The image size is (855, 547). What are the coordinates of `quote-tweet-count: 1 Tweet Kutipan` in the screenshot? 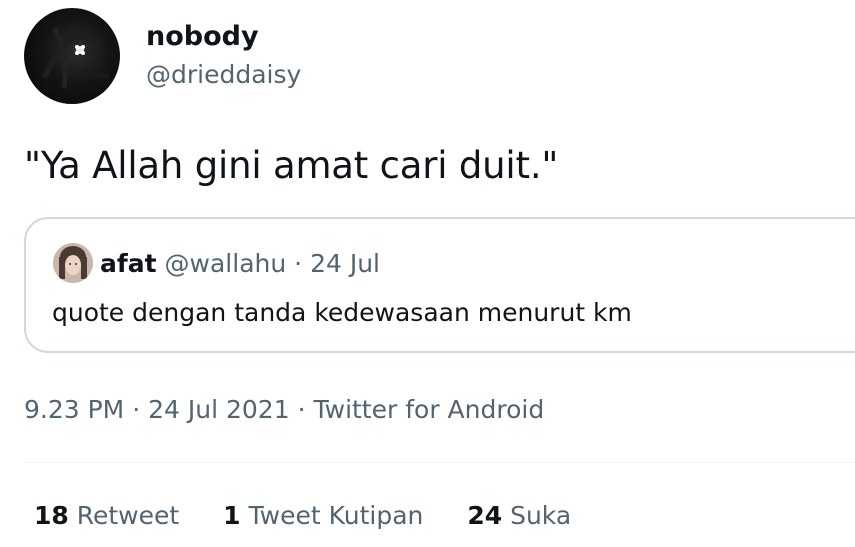 It's located at (323, 516).